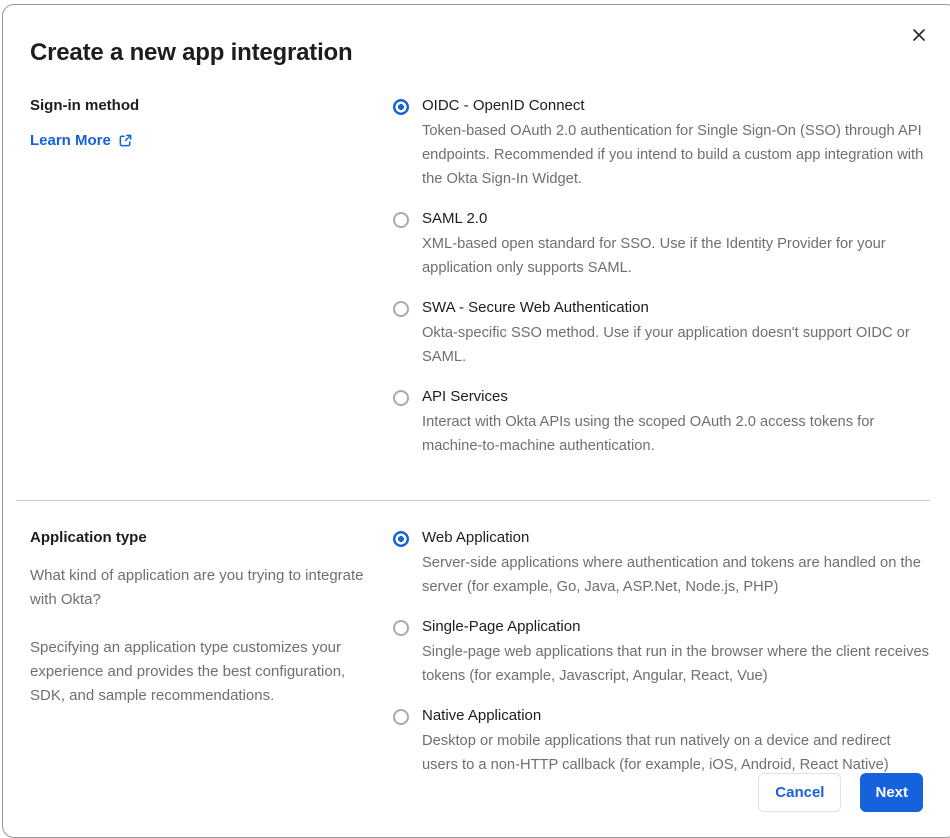 The image size is (950, 838). Describe the element at coordinates (125, 140) in the screenshot. I see `external-link-icon` at that location.